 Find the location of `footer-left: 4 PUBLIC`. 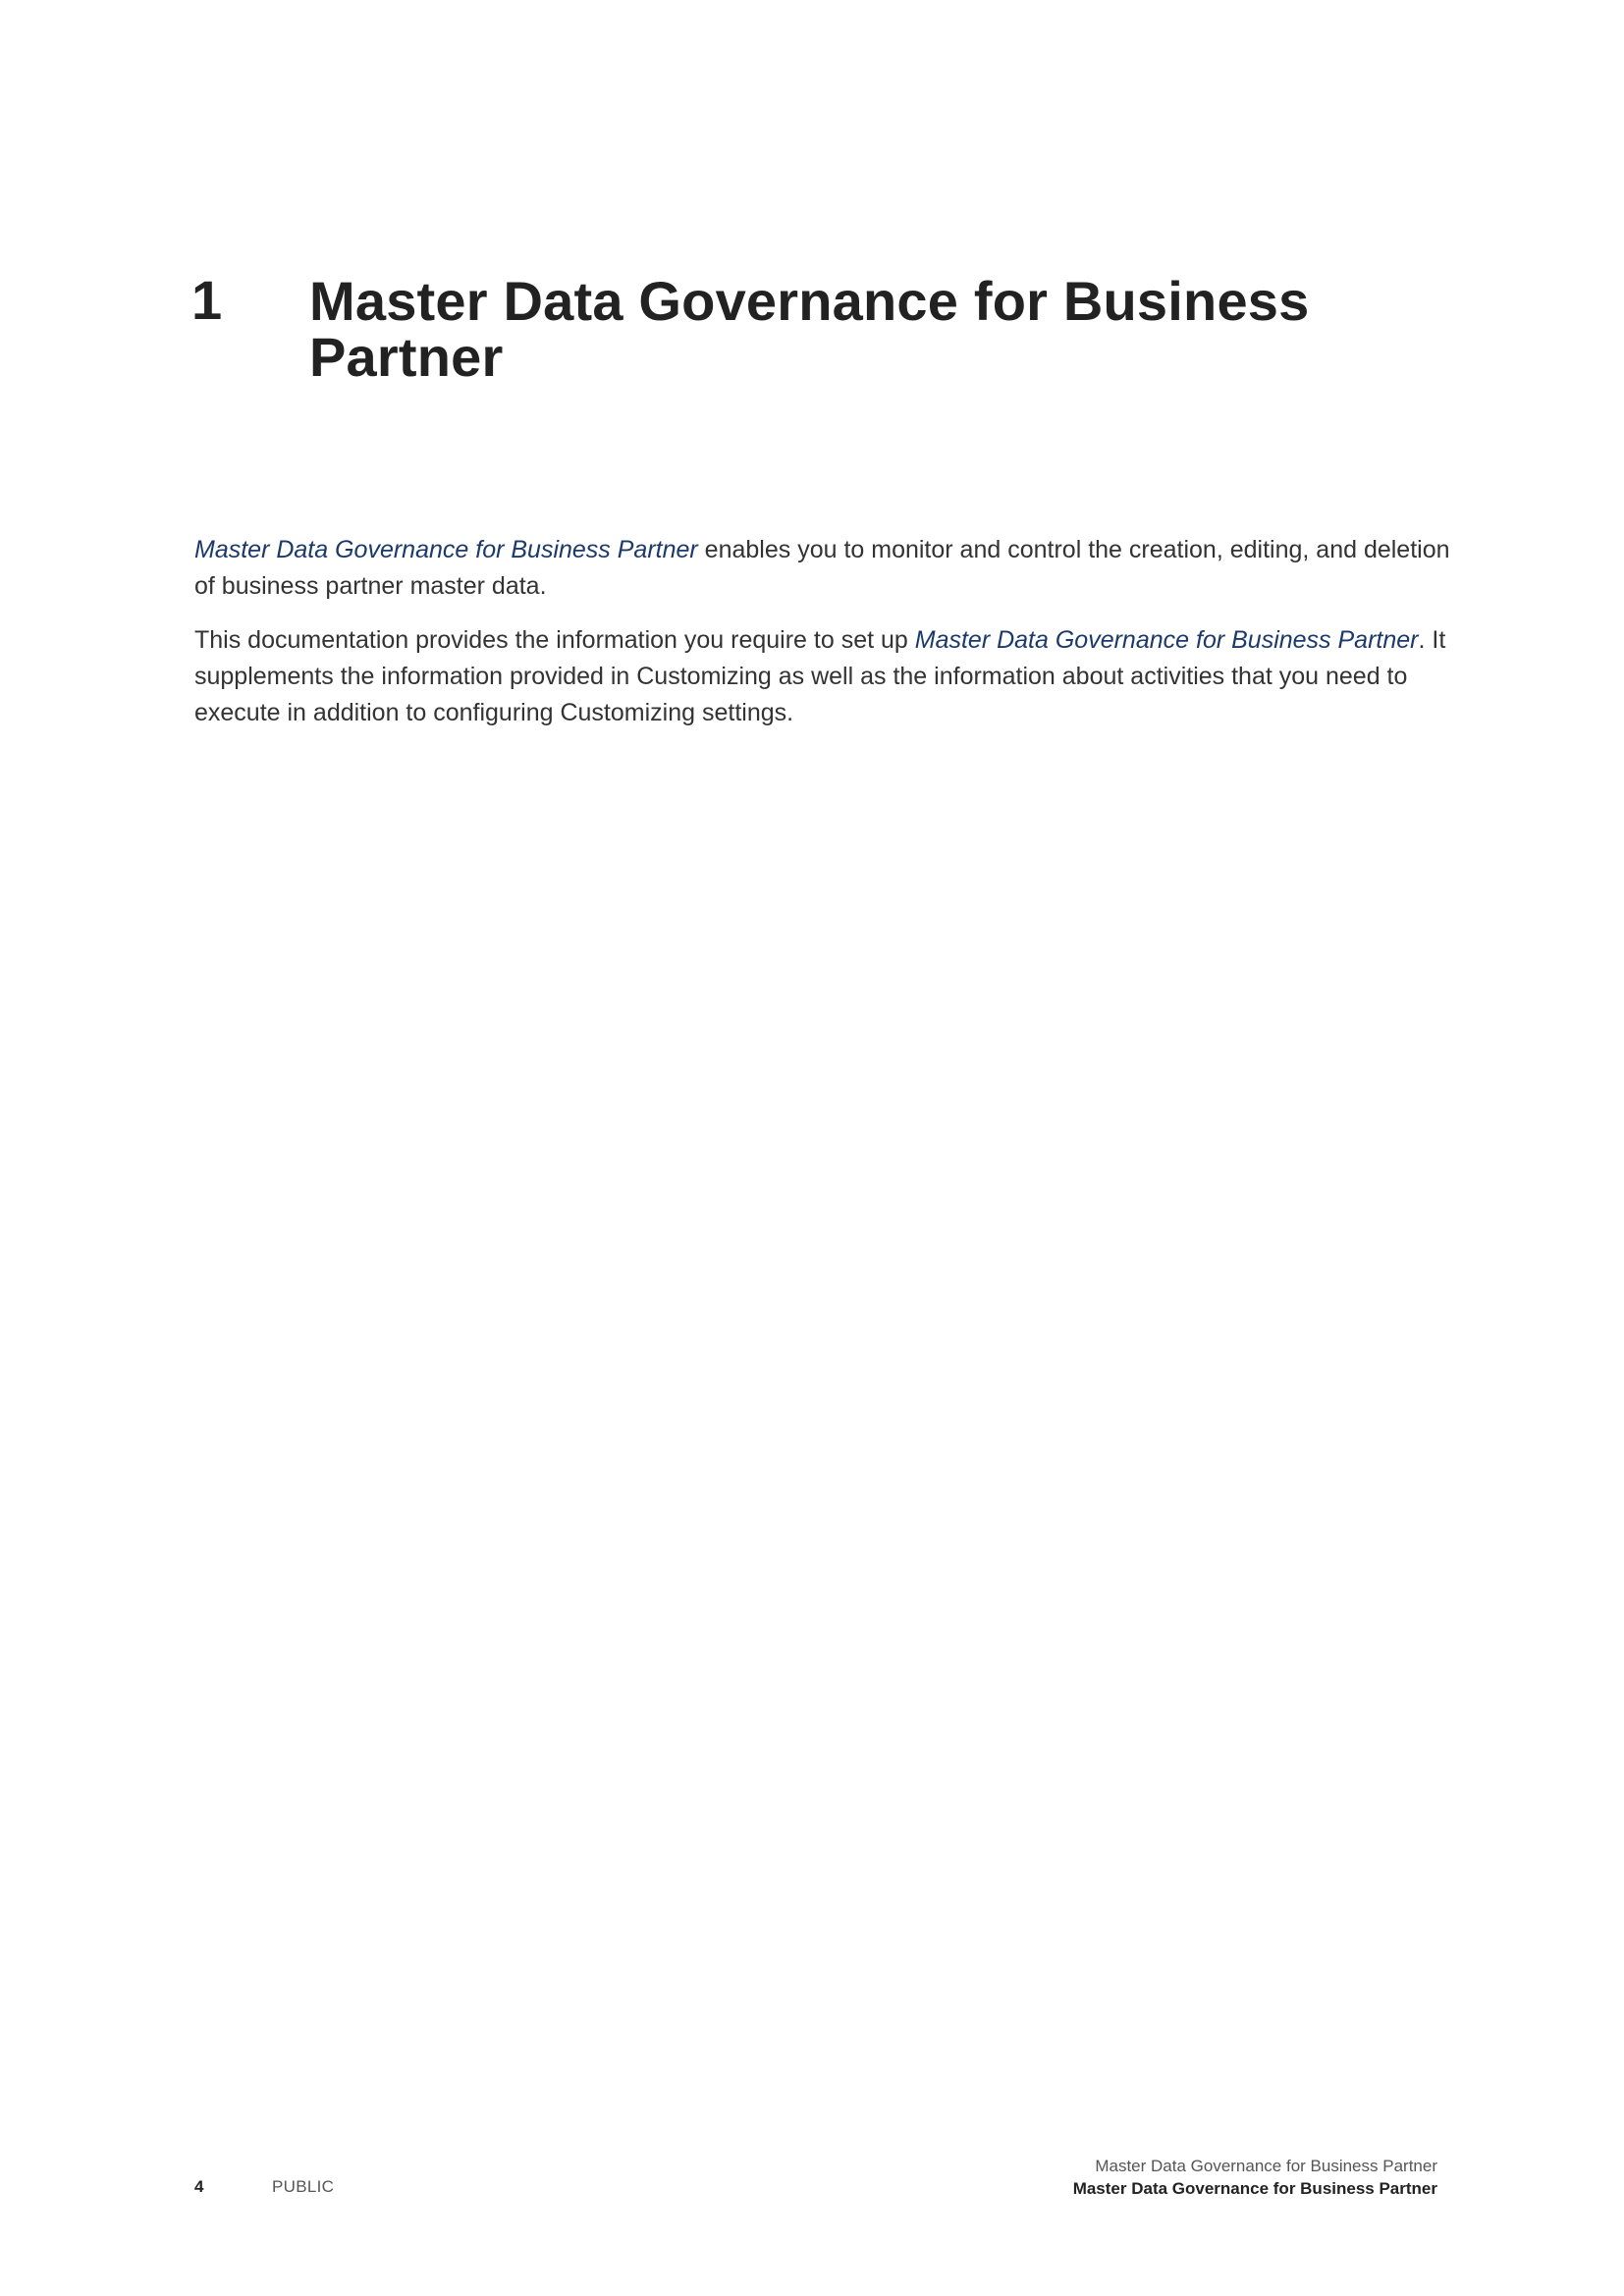

footer-left: 4 PUBLIC is located at coordinates (264, 2187).